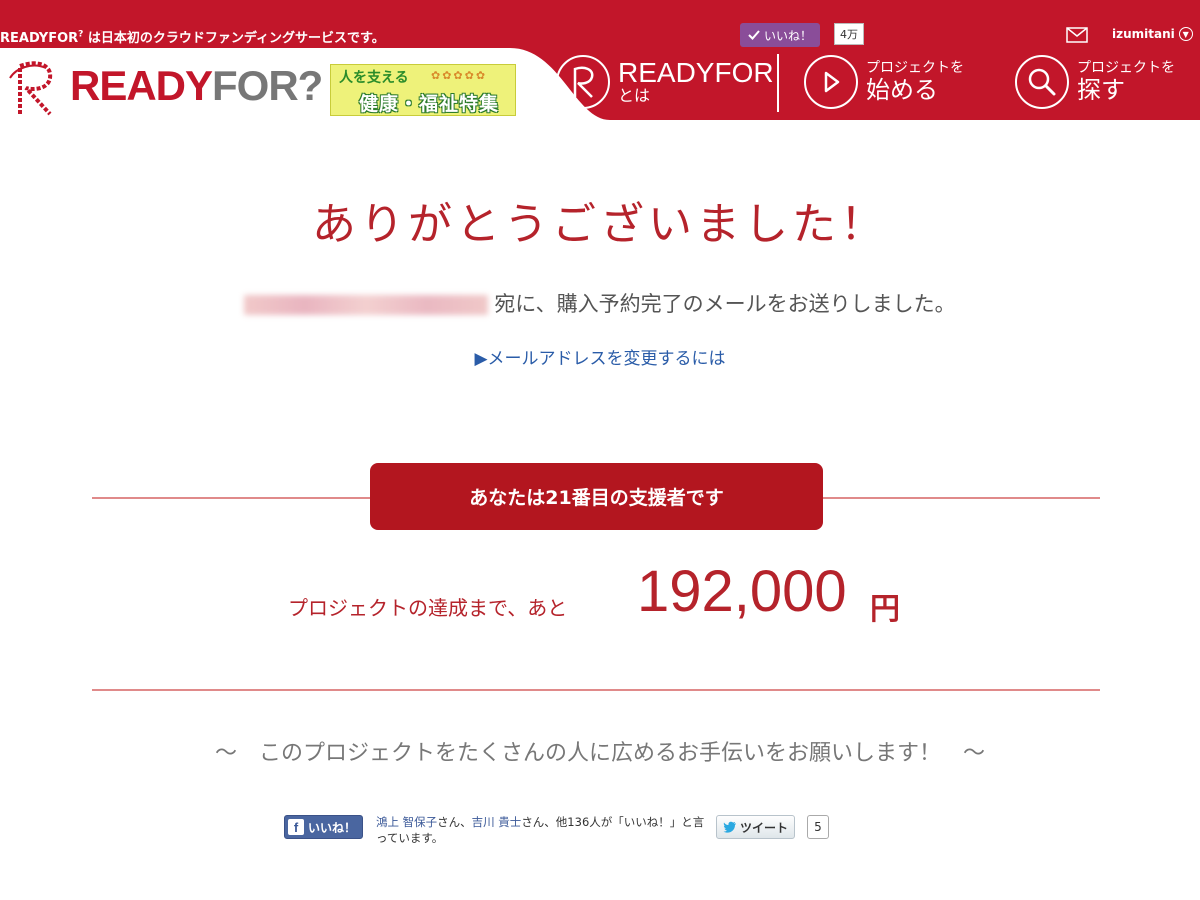 This screenshot has height=900, width=1200. What do you see at coordinates (454, 822) in the screenshot?
I see `facebook-san-1: さん、` at bounding box center [454, 822].